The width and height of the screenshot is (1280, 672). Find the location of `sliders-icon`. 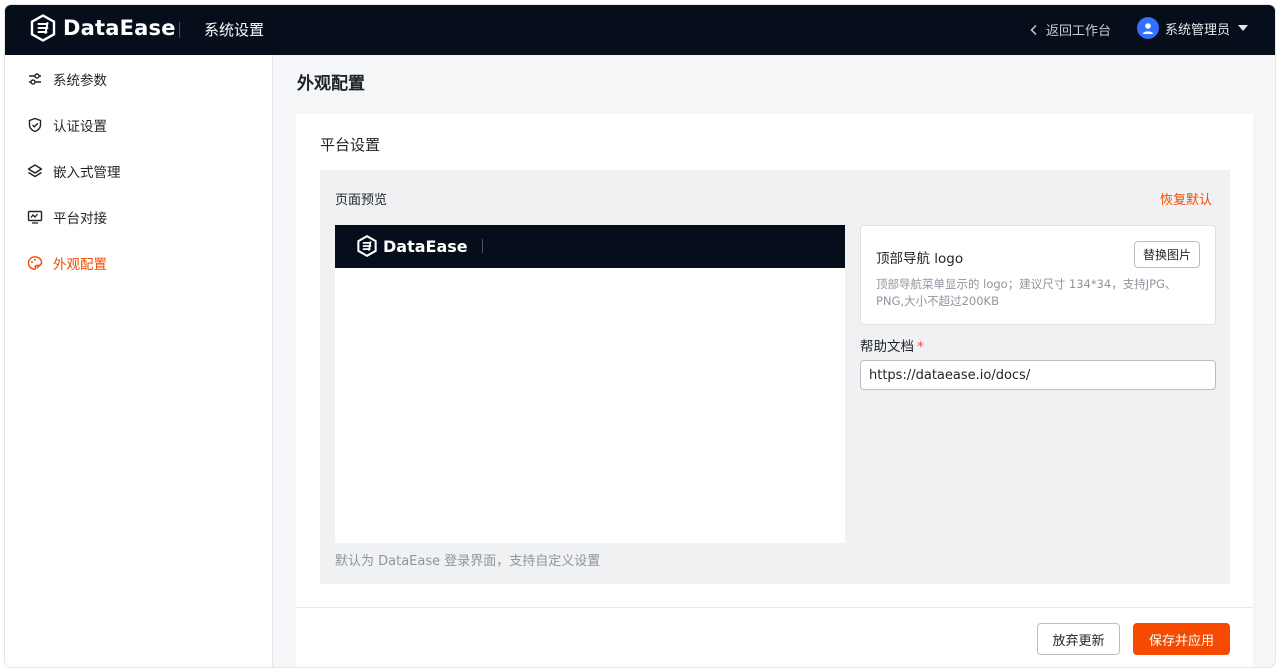

sliders-icon is located at coordinates (35, 79).